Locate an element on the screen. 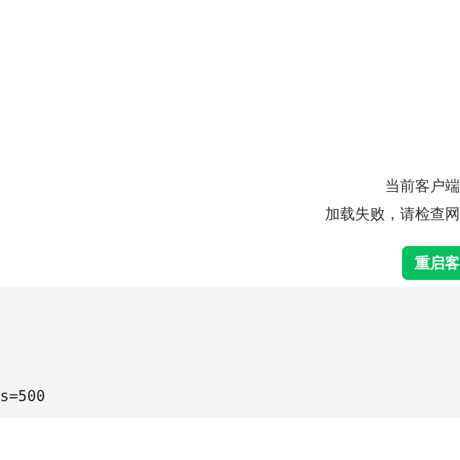 Image resolution: width=460 pixels, height=460 pixels. log-text: s=500 is located at coordinates (23, 396).